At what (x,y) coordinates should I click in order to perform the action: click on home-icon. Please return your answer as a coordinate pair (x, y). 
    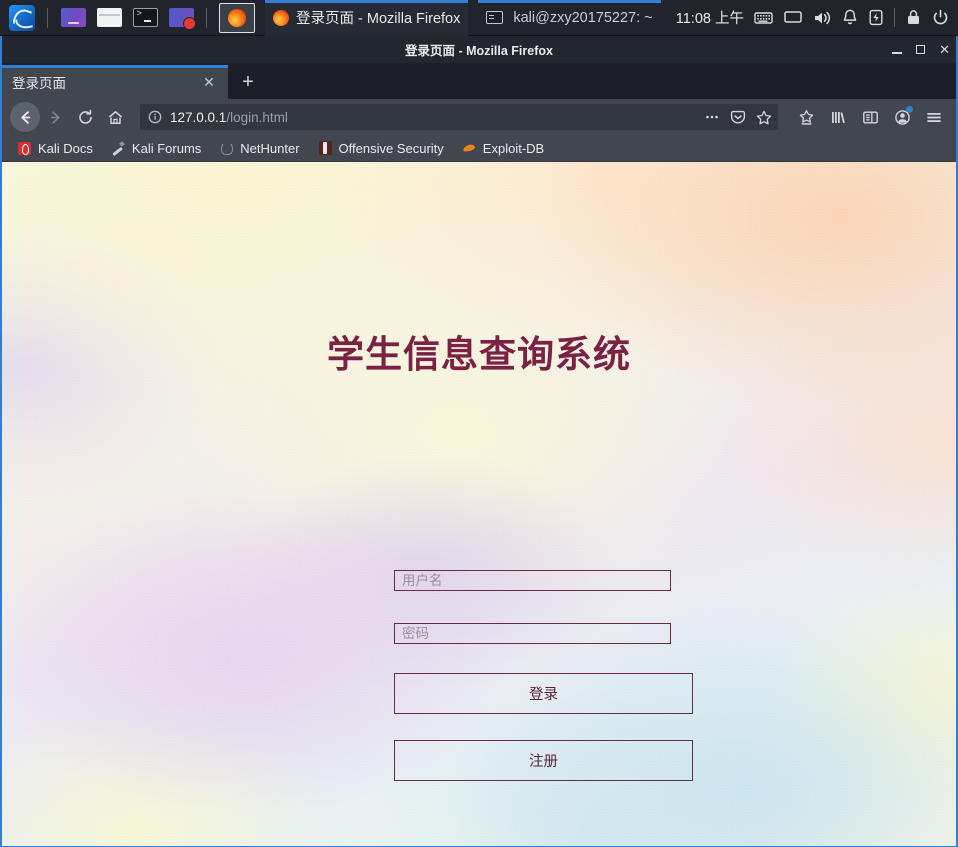
    Looking at the image, I should click on (115, 117).